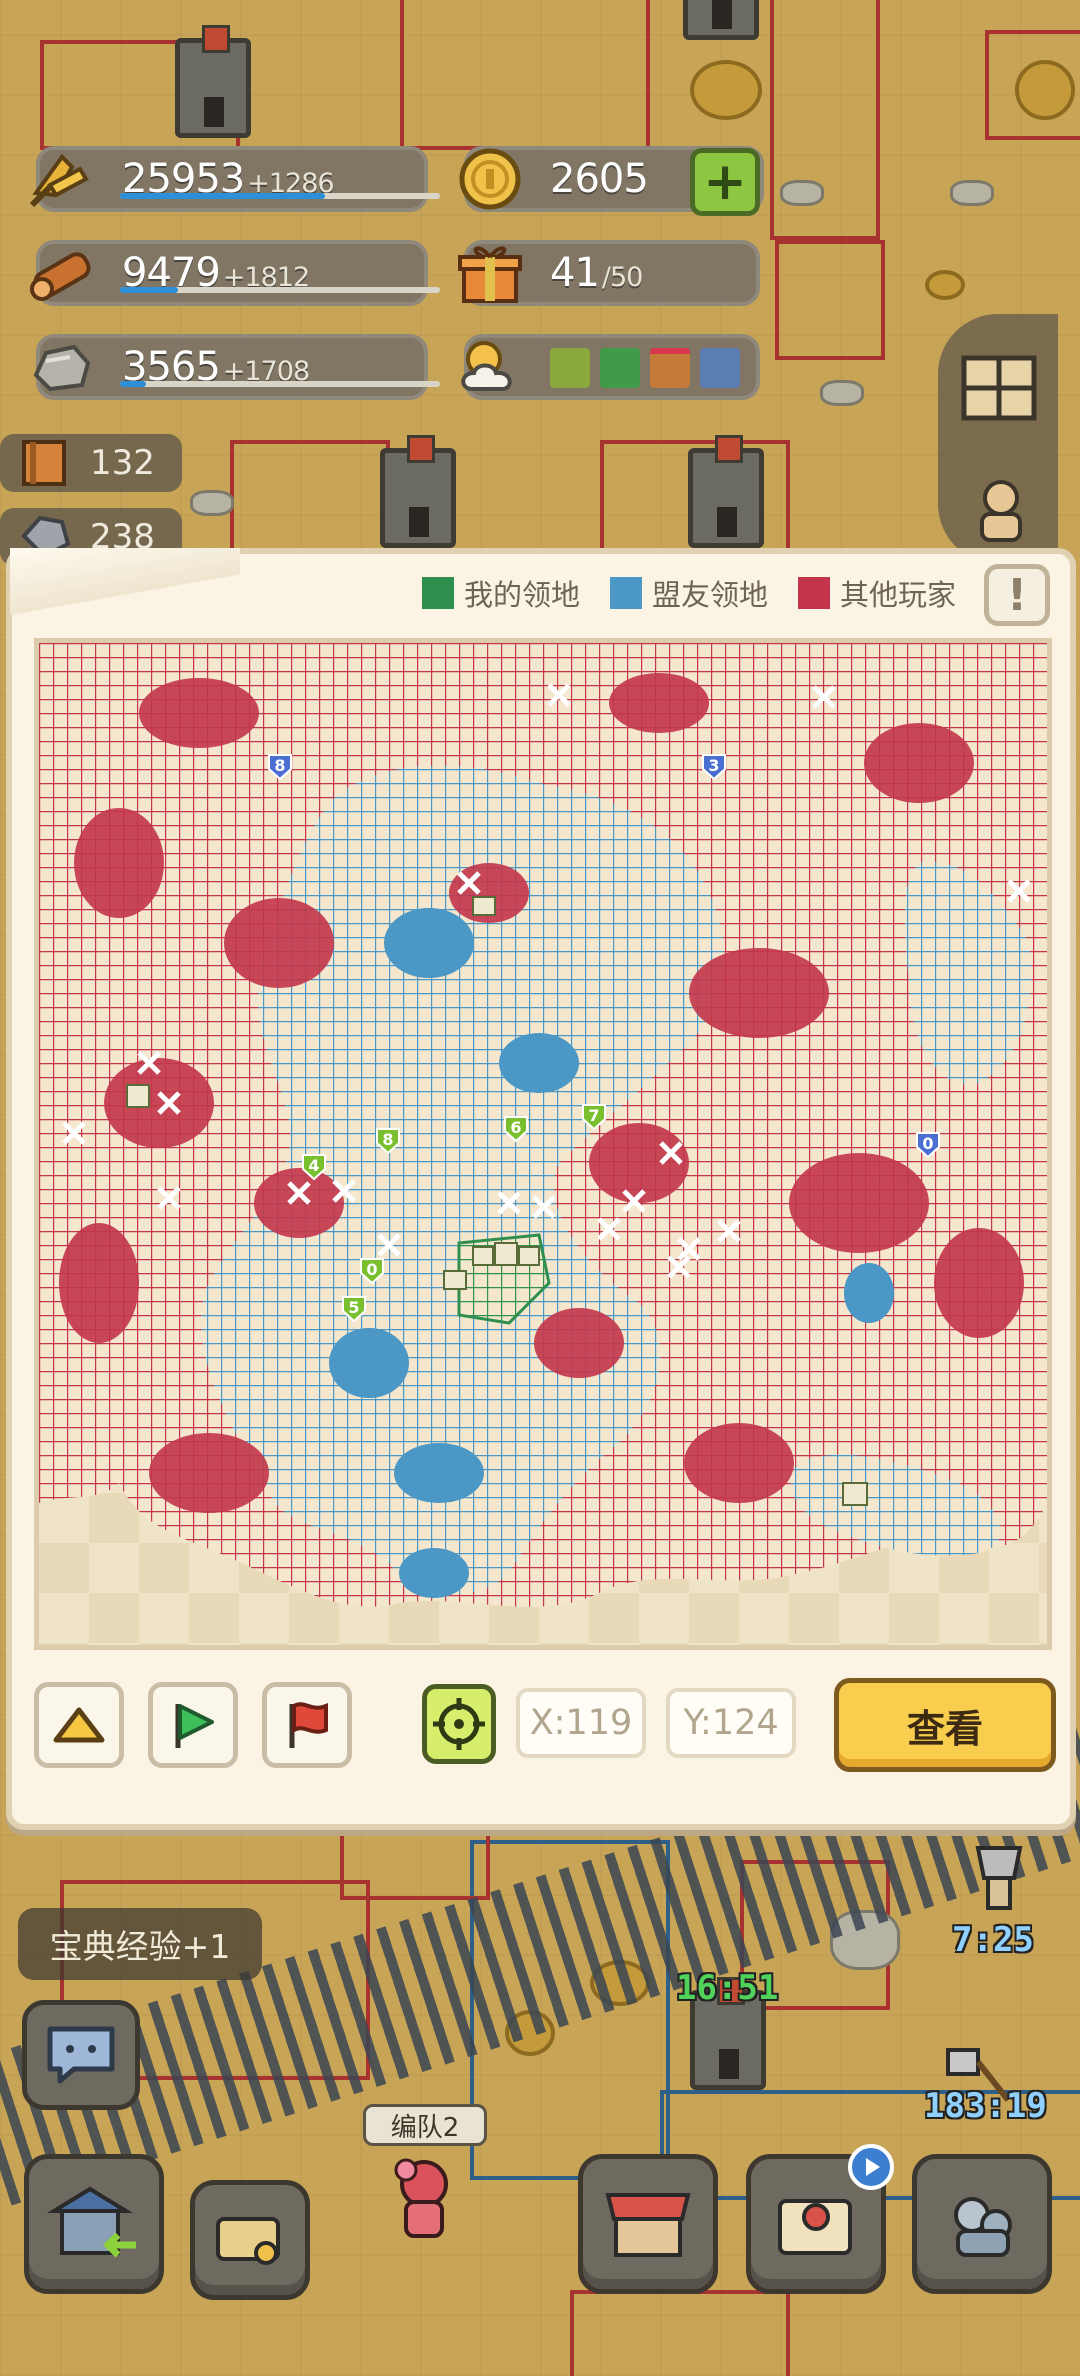 The height and width of the screenshot is (2376, 1080). Describe the element at coordinates (421, 2198) in the screenshot. I see `hero-sprite-icon` at that location.